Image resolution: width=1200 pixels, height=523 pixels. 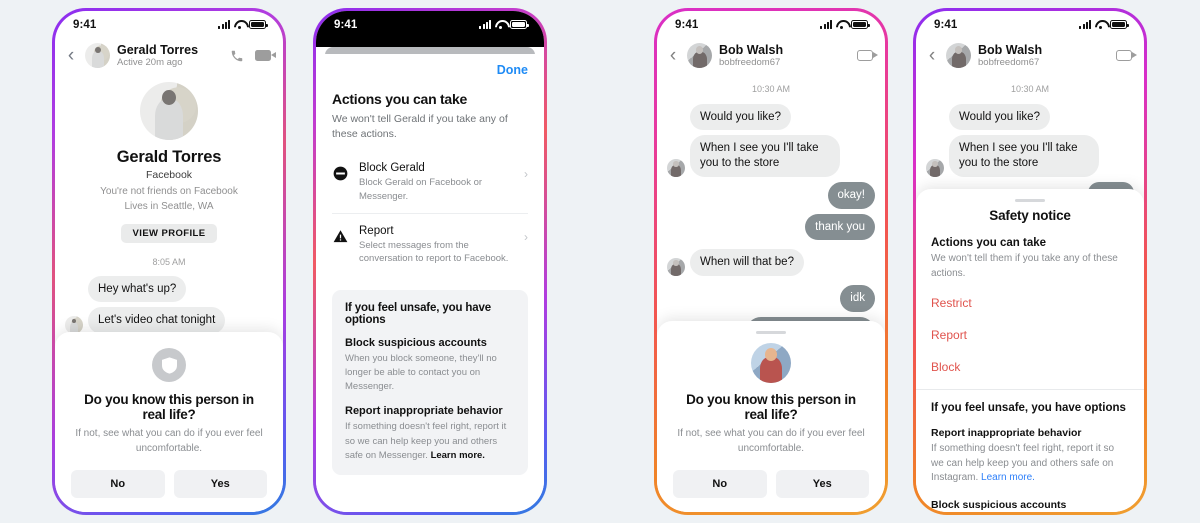 I want to click on done-button: Done, so click(x=512, y=70).